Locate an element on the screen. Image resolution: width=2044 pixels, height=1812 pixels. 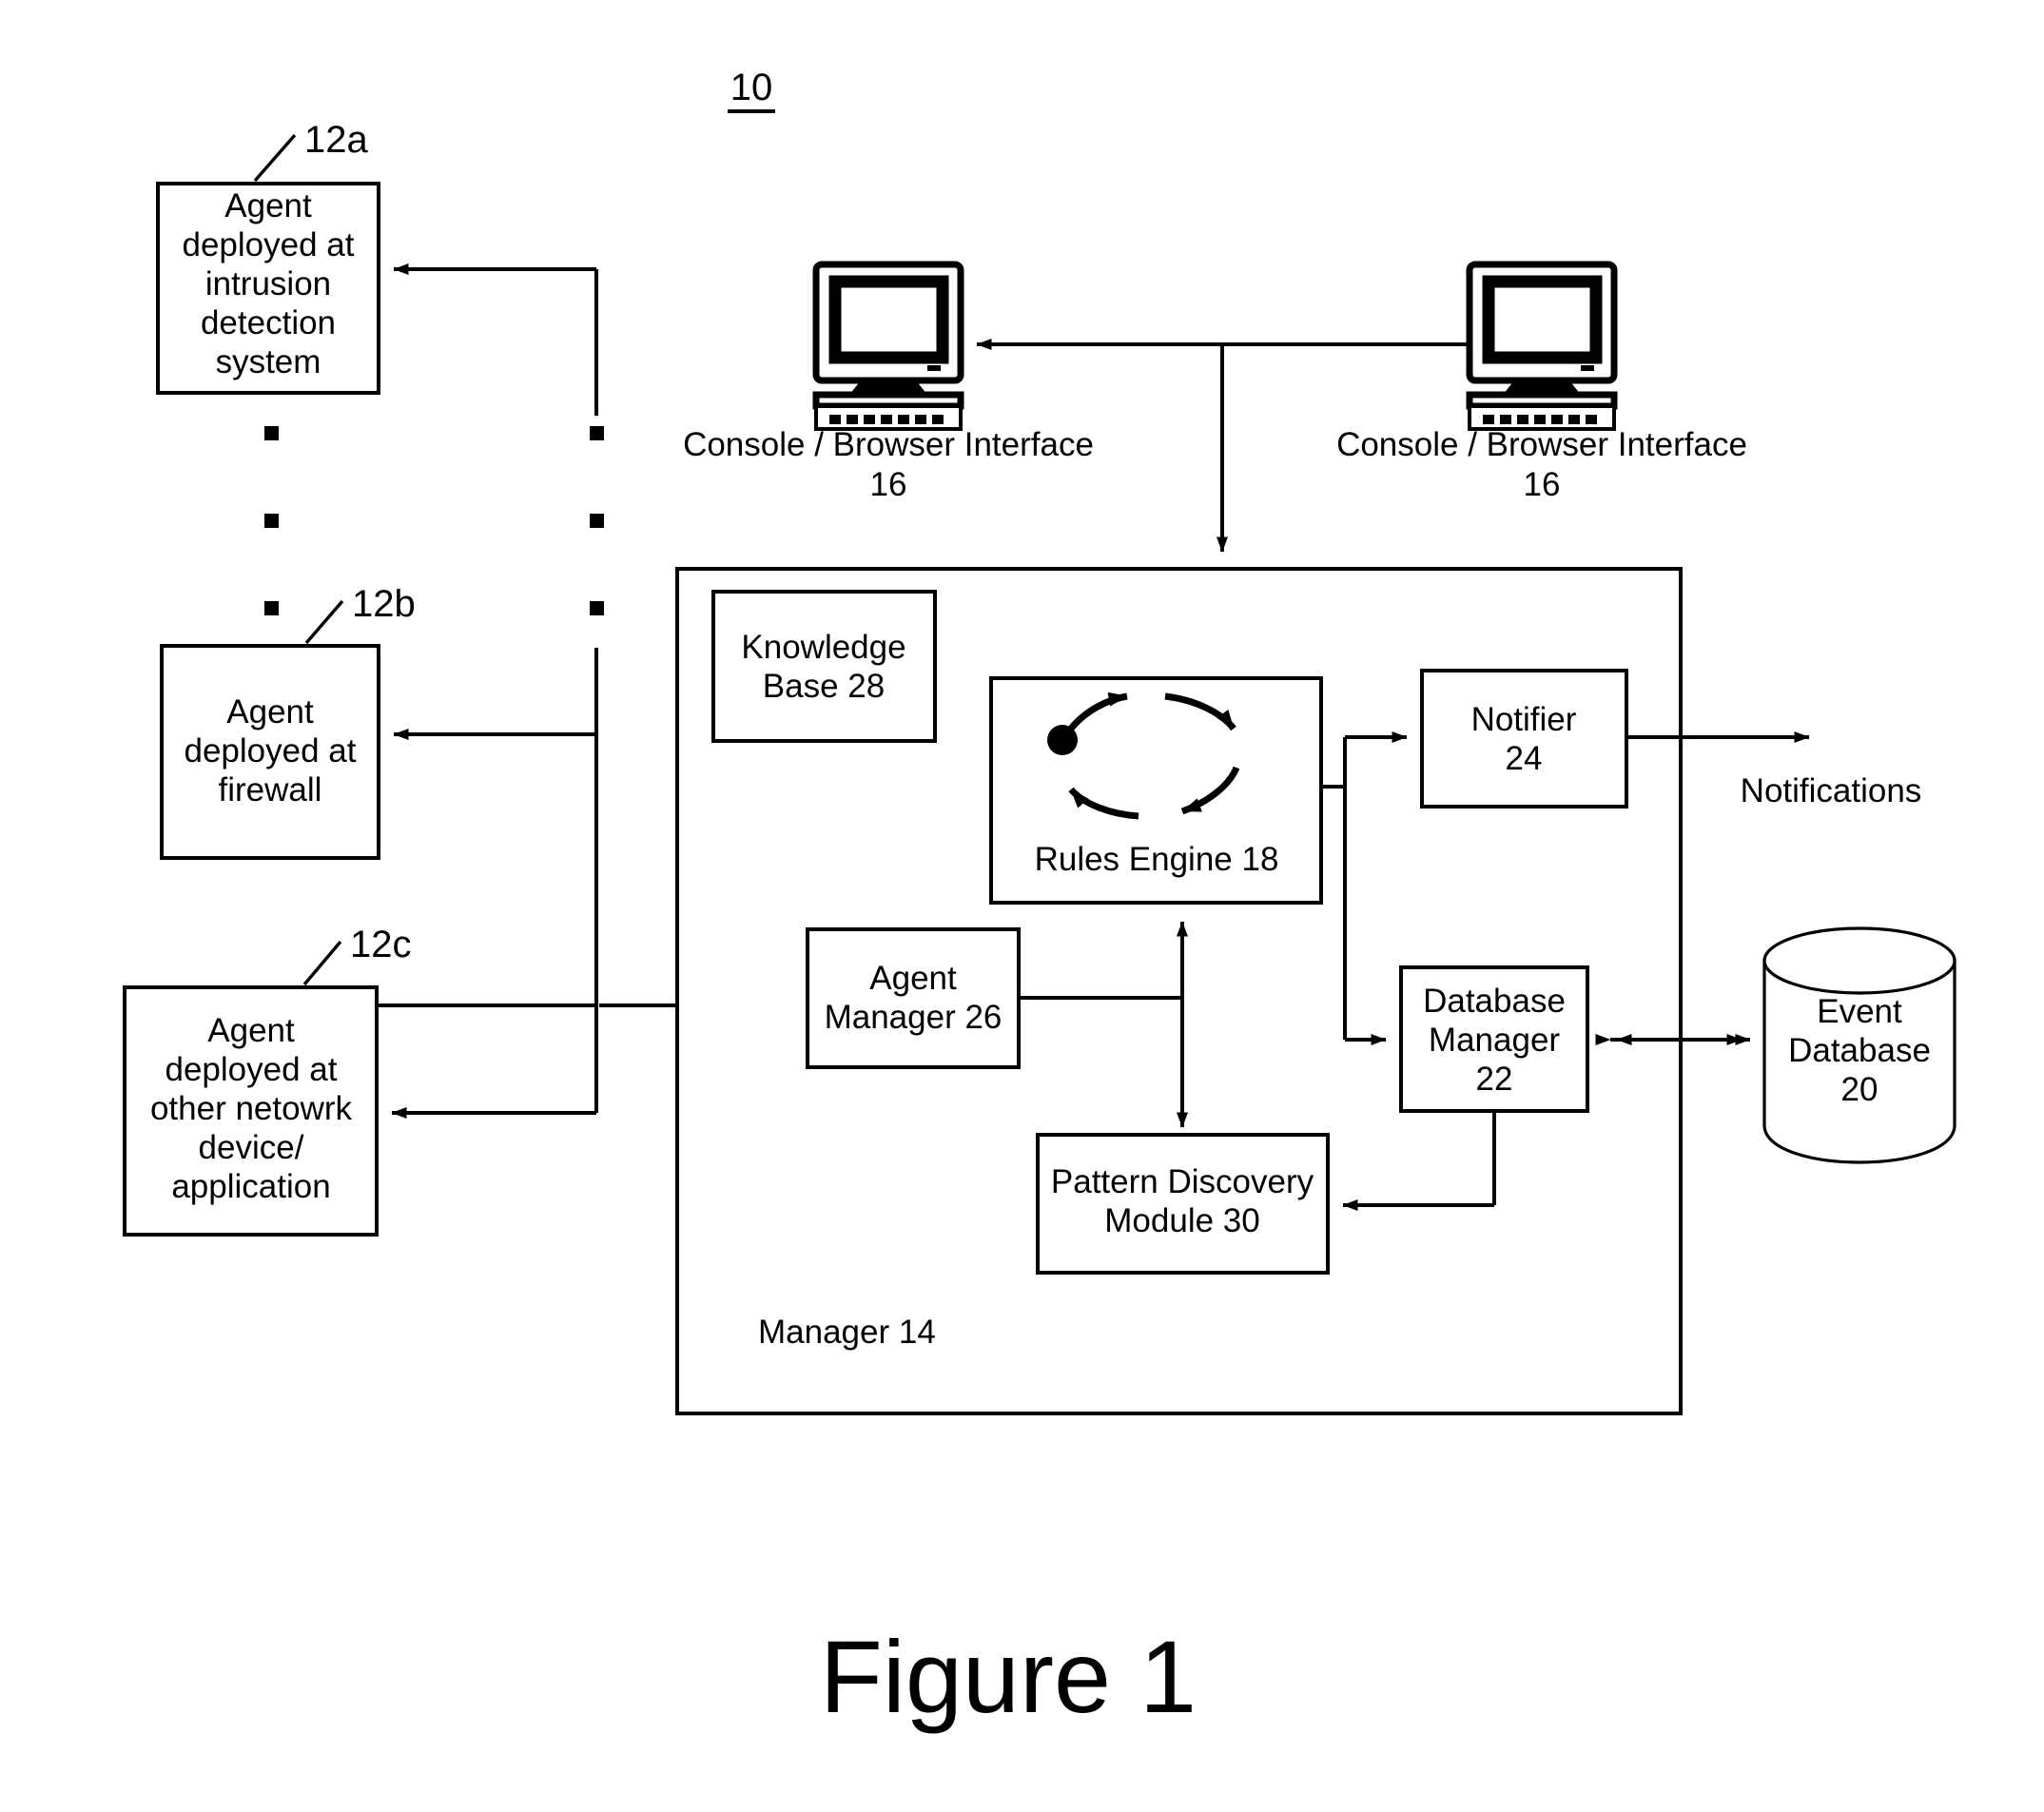
notifications-label: Notifications is located at coordinates (1831, 791).